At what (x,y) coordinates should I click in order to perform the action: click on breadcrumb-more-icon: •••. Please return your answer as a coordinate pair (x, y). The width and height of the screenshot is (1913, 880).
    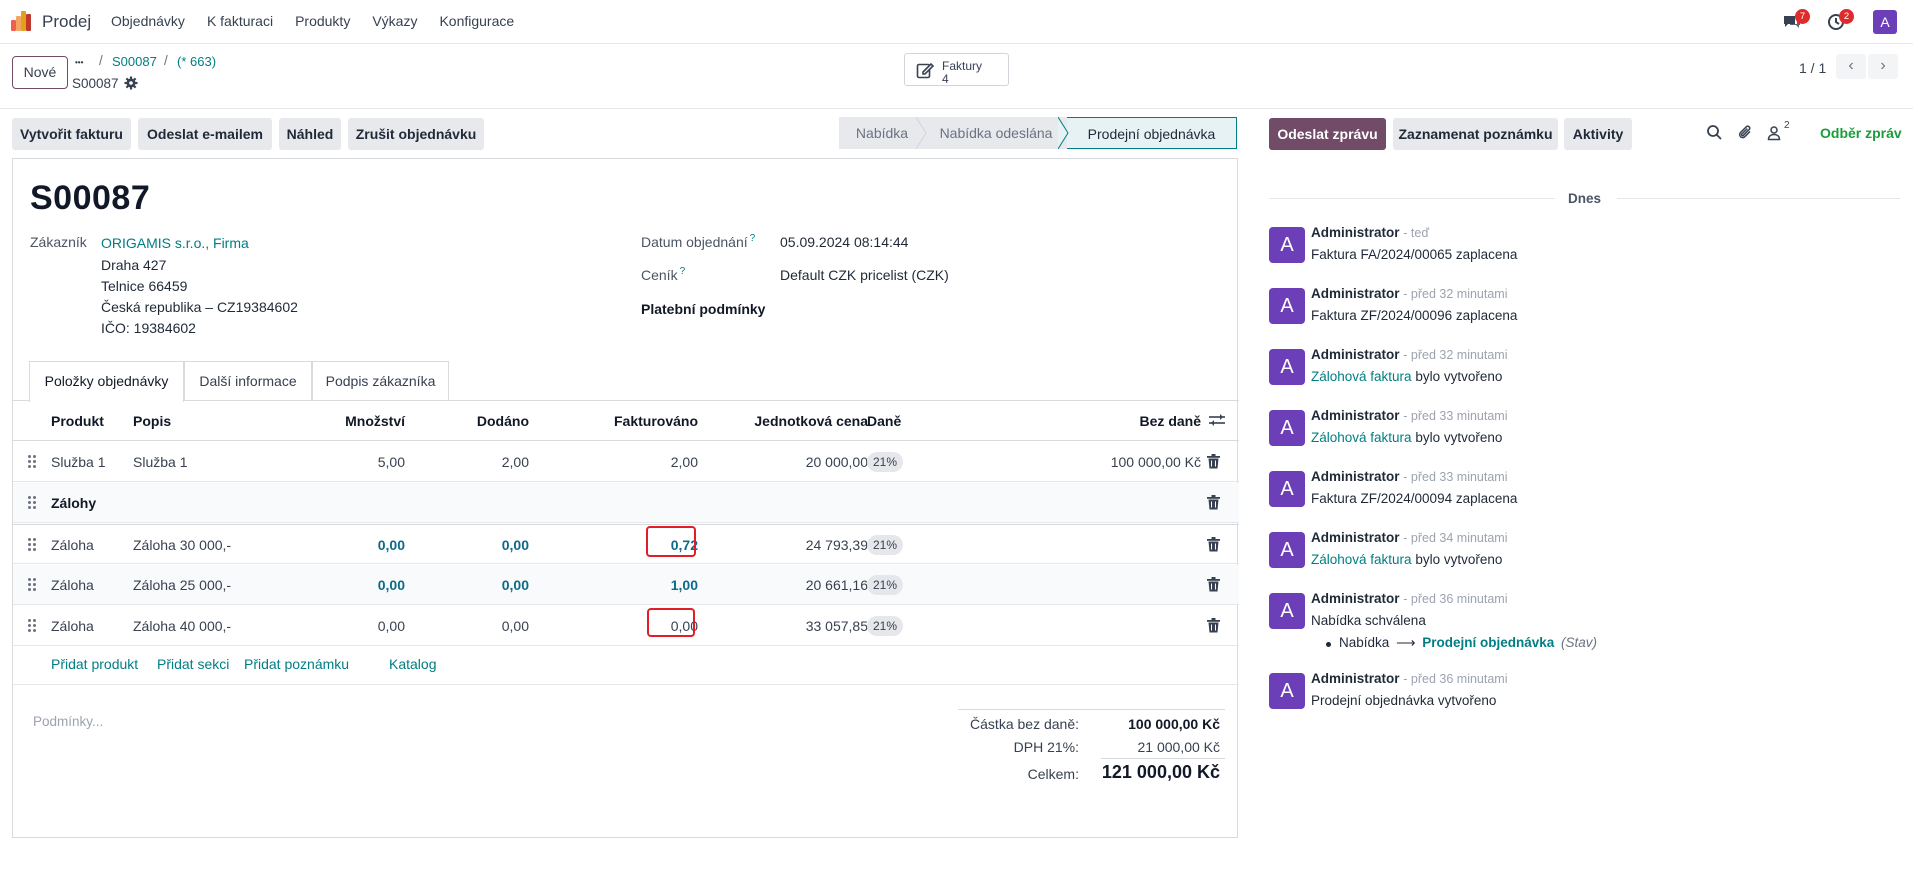
    Looking at the image, I should click on (79, 62).